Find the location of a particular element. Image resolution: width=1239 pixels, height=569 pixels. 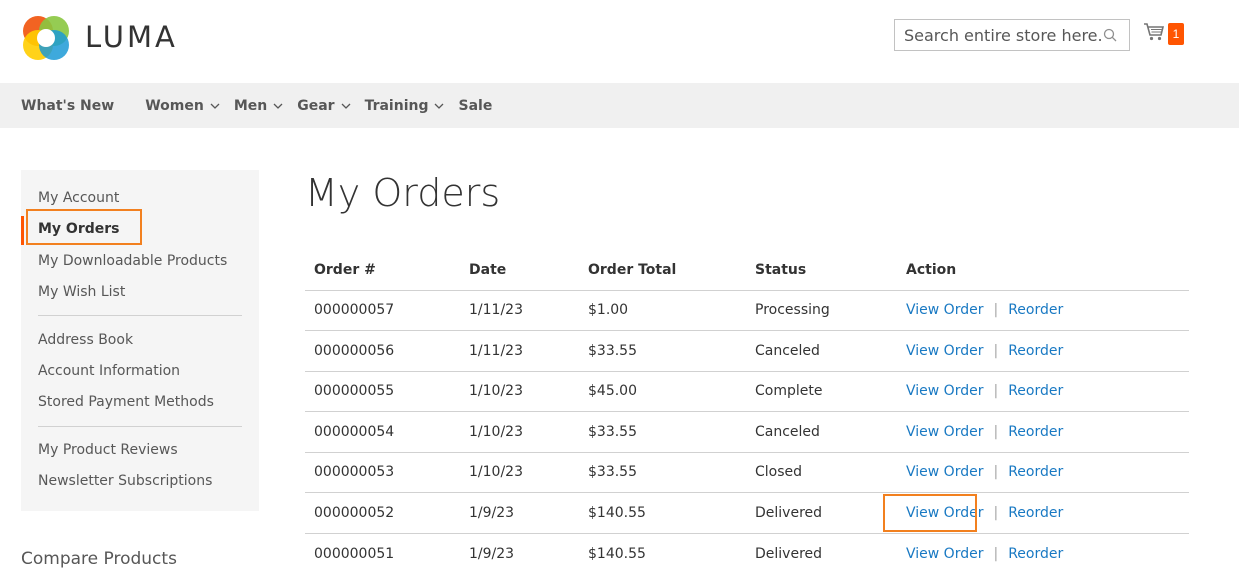

nav-item-sale: Sale is located at coordinates (475, 106).